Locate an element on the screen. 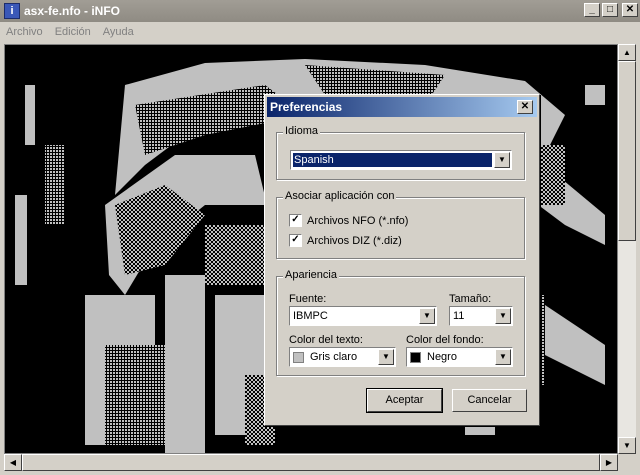  horizontal-scroll-thumb is located at coordinates (311, 462).